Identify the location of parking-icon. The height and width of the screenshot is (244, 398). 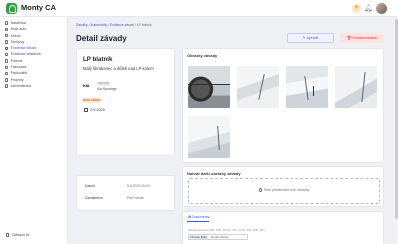
(7, 73).